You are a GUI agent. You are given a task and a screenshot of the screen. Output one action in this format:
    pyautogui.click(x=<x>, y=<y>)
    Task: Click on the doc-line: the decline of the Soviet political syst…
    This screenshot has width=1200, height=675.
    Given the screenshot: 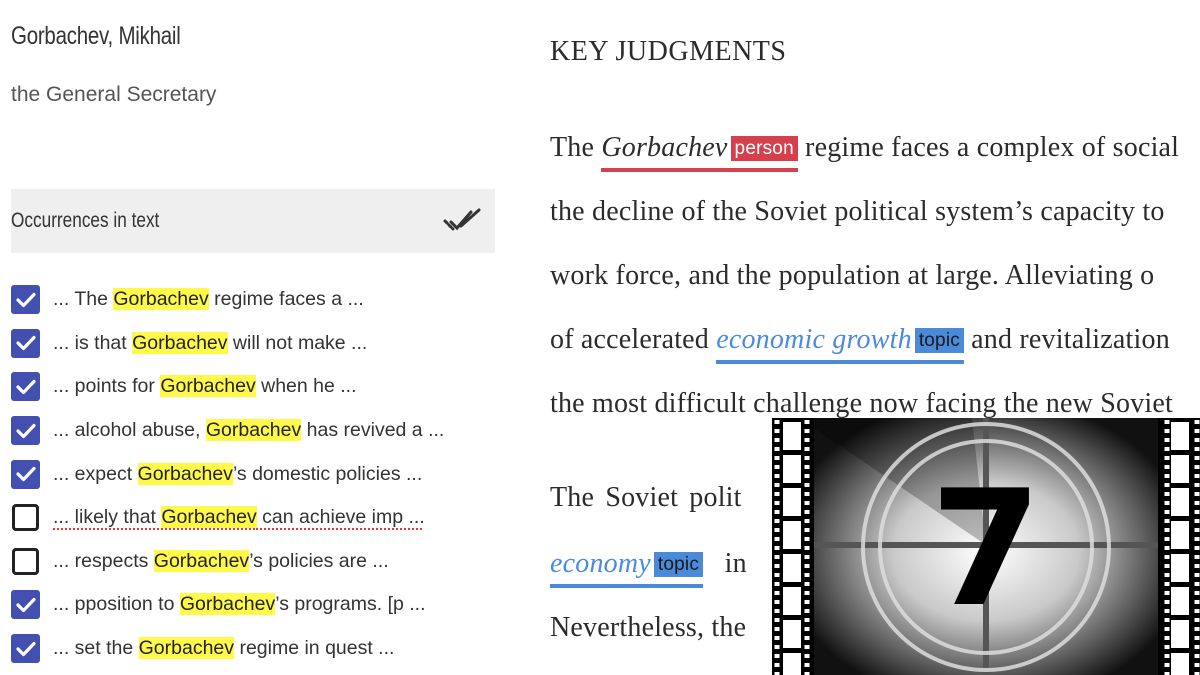 What is the action you would take?
    pyautogui.click(x=857, y=211)
    